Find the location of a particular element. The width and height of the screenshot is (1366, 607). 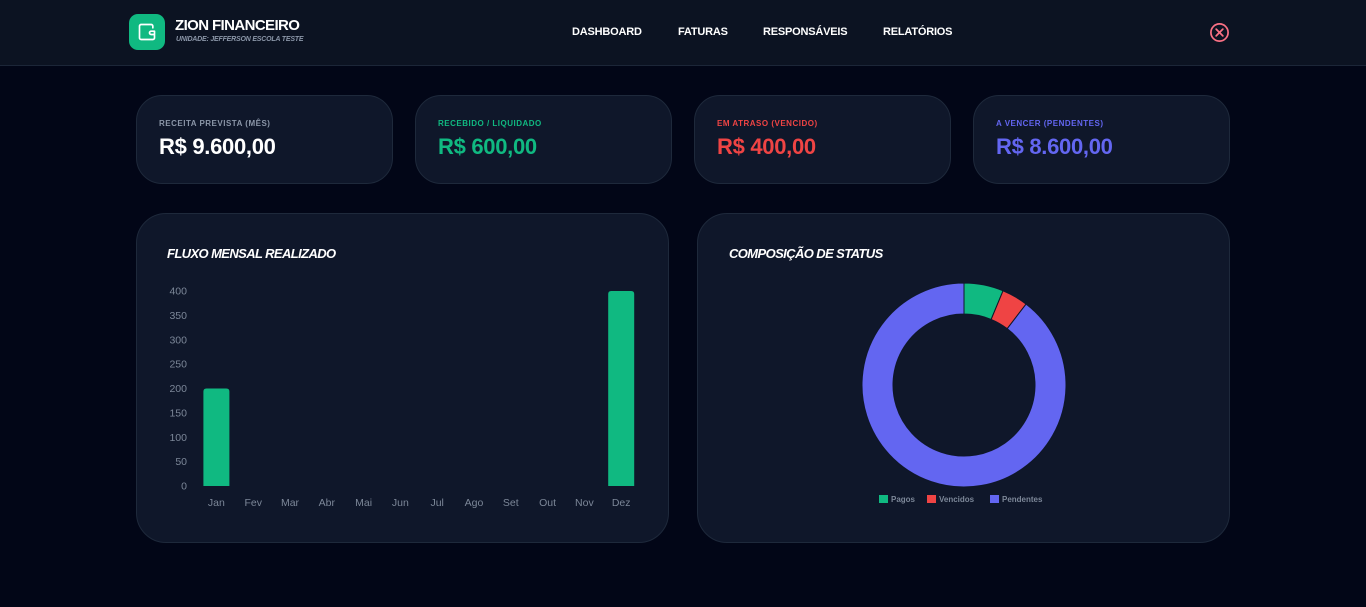

x-tick-label: Jun is located at coordinates (400, 503).